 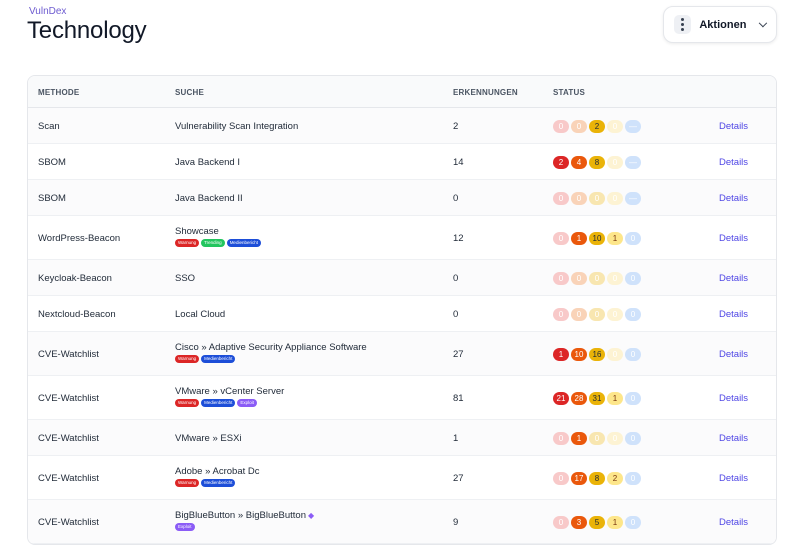 I want to click on actions-label: Aktionen, so click(x=723, y=24).